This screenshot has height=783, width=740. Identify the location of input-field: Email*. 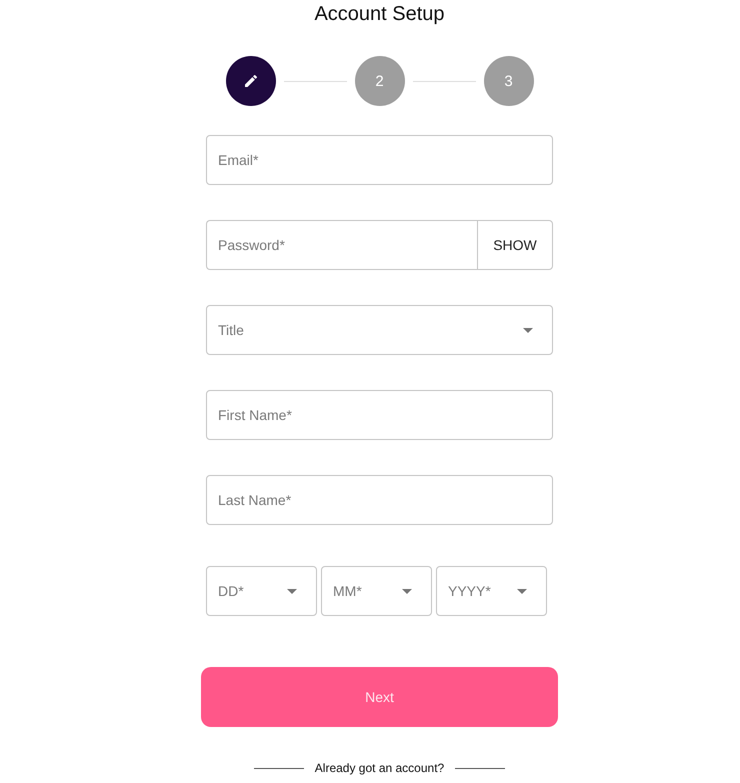
(379, 160).